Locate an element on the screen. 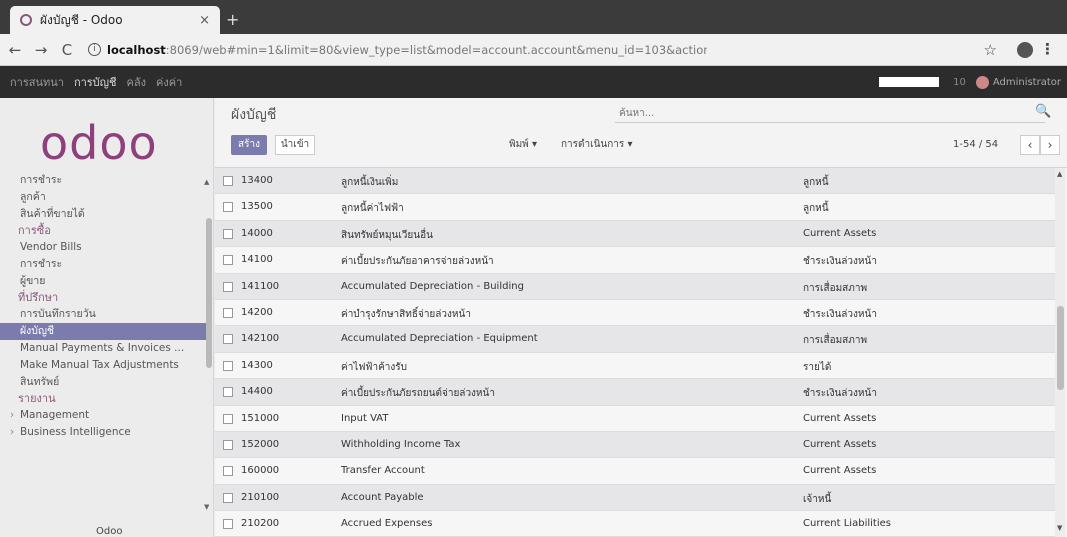  sidebar-section-header: การซื้อ is located at coordinates (34, 230).